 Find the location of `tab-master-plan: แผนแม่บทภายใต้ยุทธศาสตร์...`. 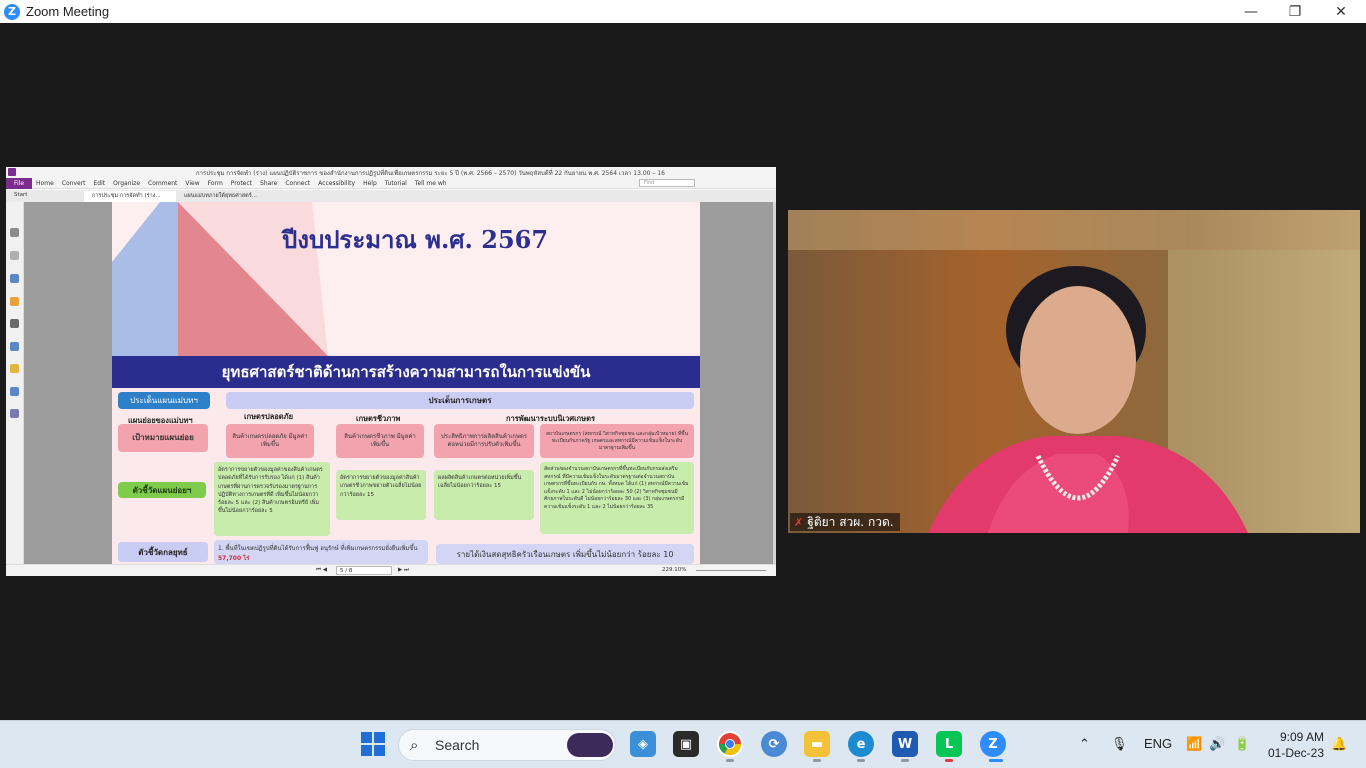

tab-master-plan: แผนแม่บทภายใต้ยุทธศาสตร์... is located at coordinates (222, 196).